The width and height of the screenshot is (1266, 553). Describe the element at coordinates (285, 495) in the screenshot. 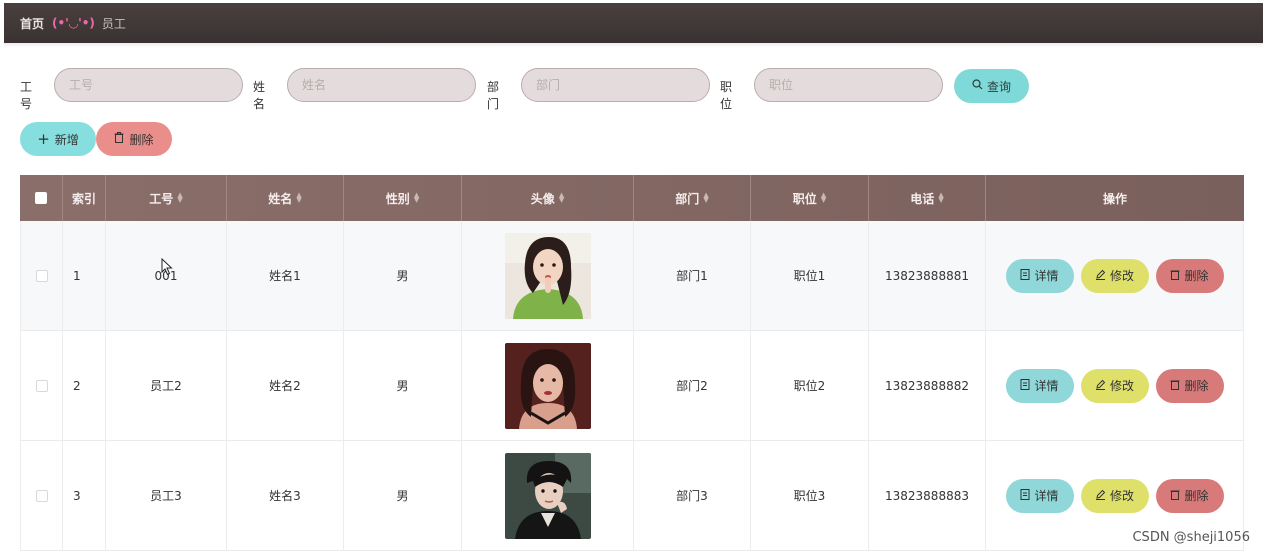

I see `name-cell: 姓名3` at that location.